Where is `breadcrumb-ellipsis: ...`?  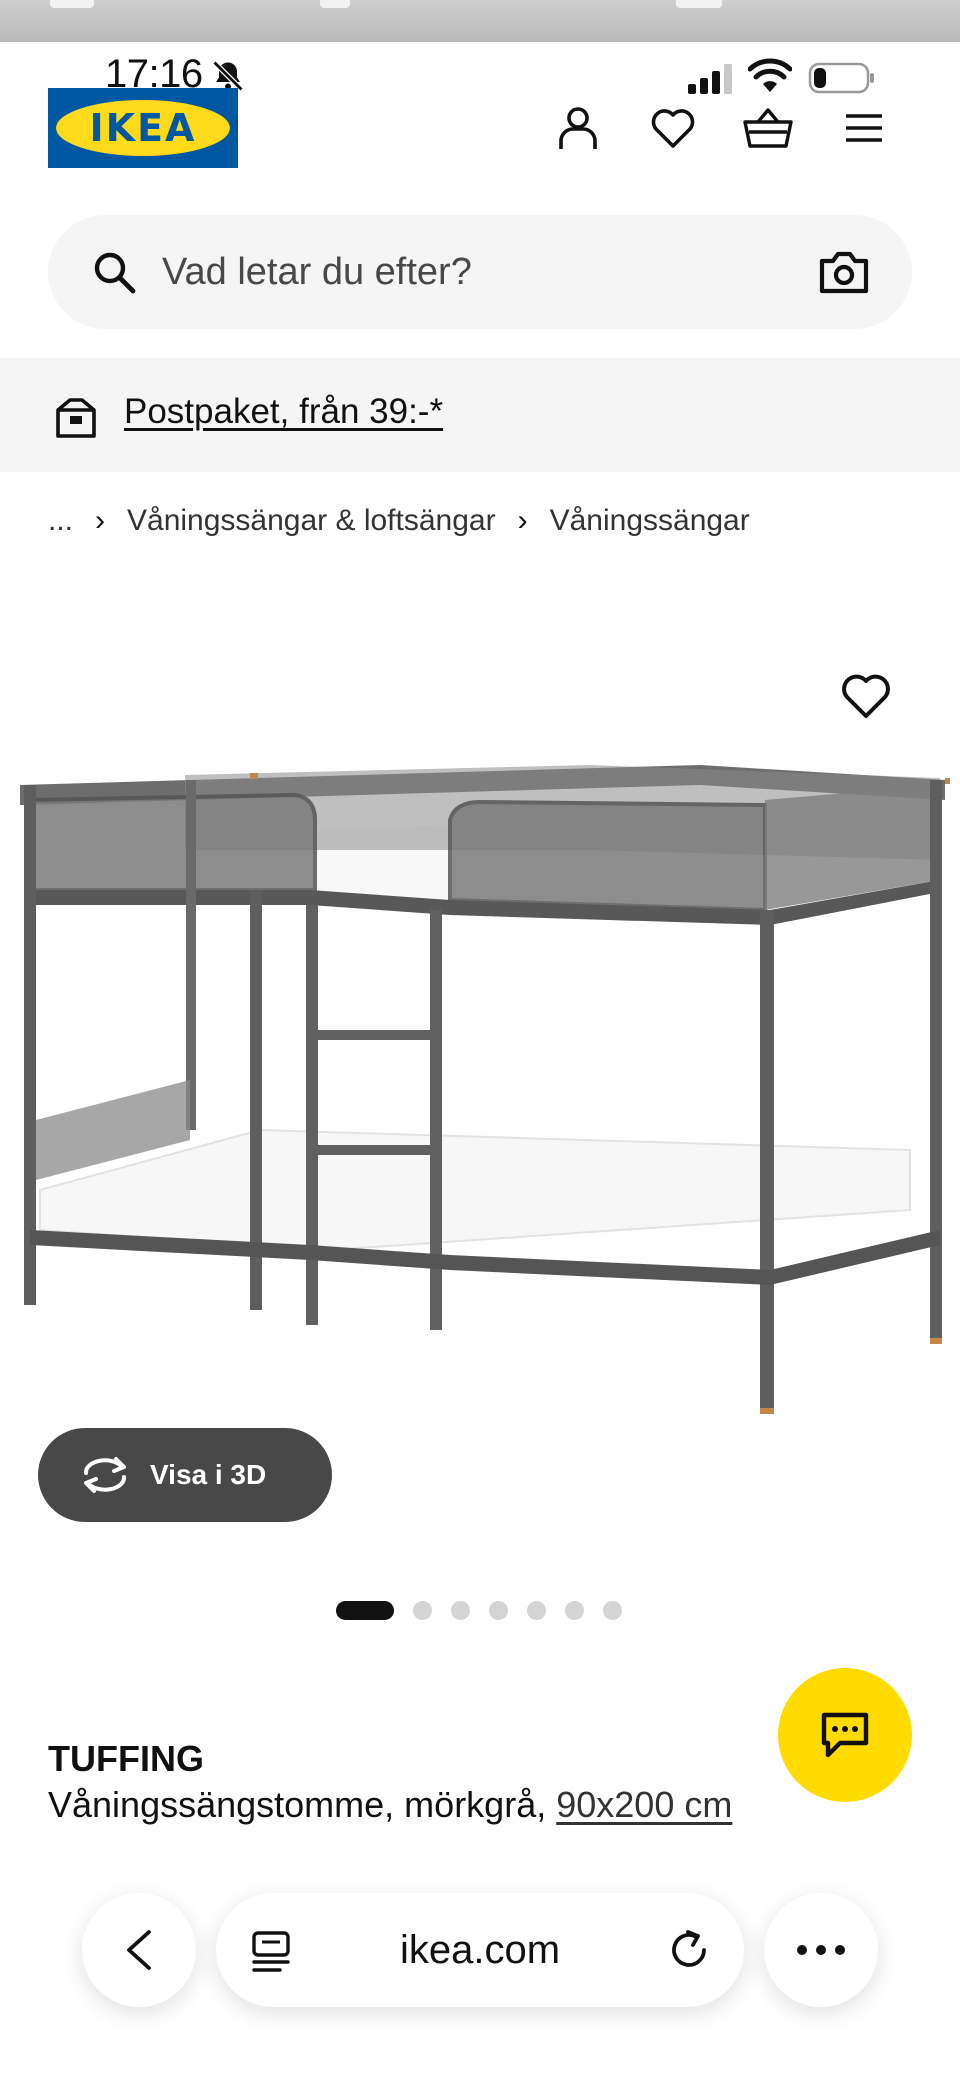 breadcrumb-ellipsis: ... is located at coordinates (60, 521).